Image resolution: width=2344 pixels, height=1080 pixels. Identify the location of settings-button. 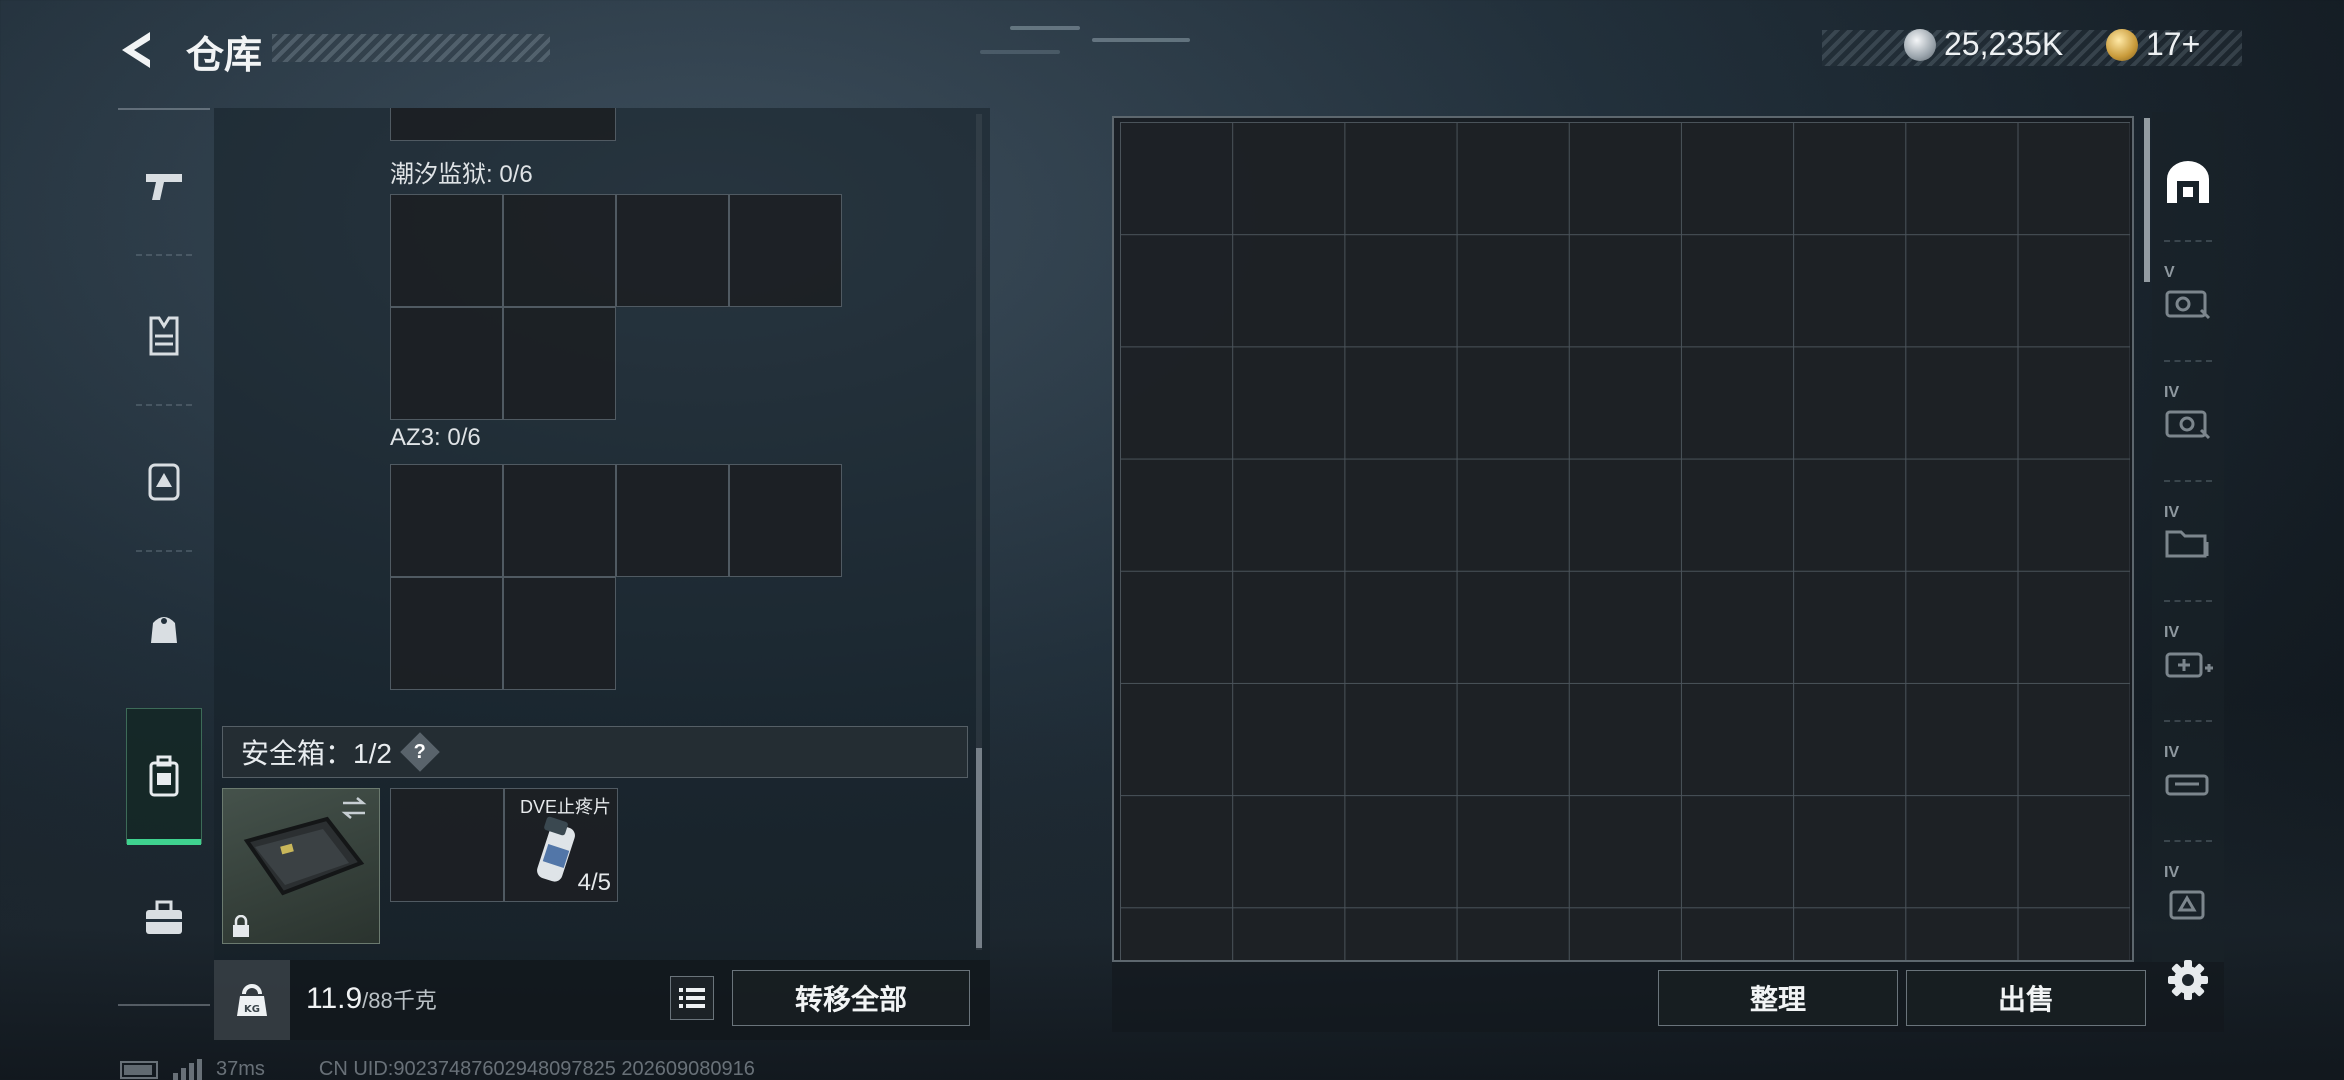
(2188, 980).